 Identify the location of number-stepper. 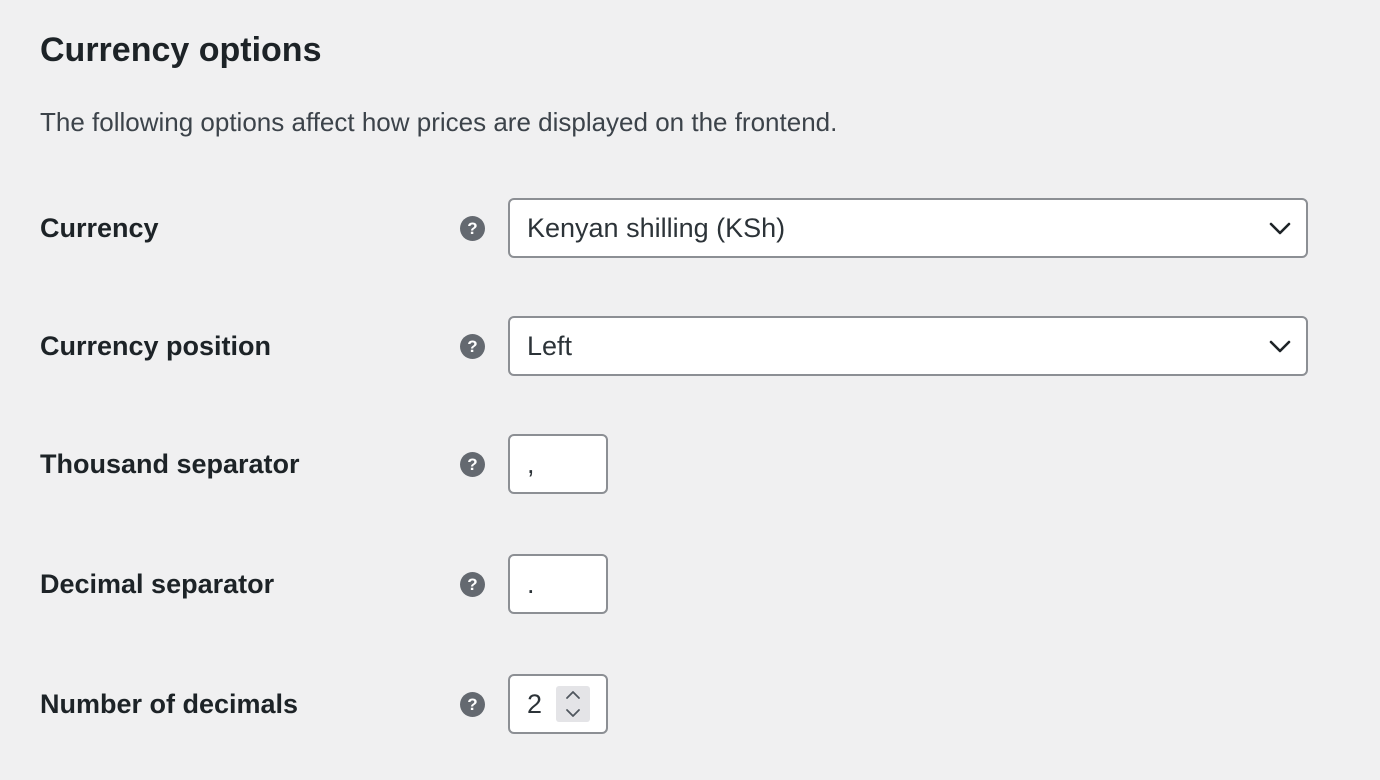
(573, 704).